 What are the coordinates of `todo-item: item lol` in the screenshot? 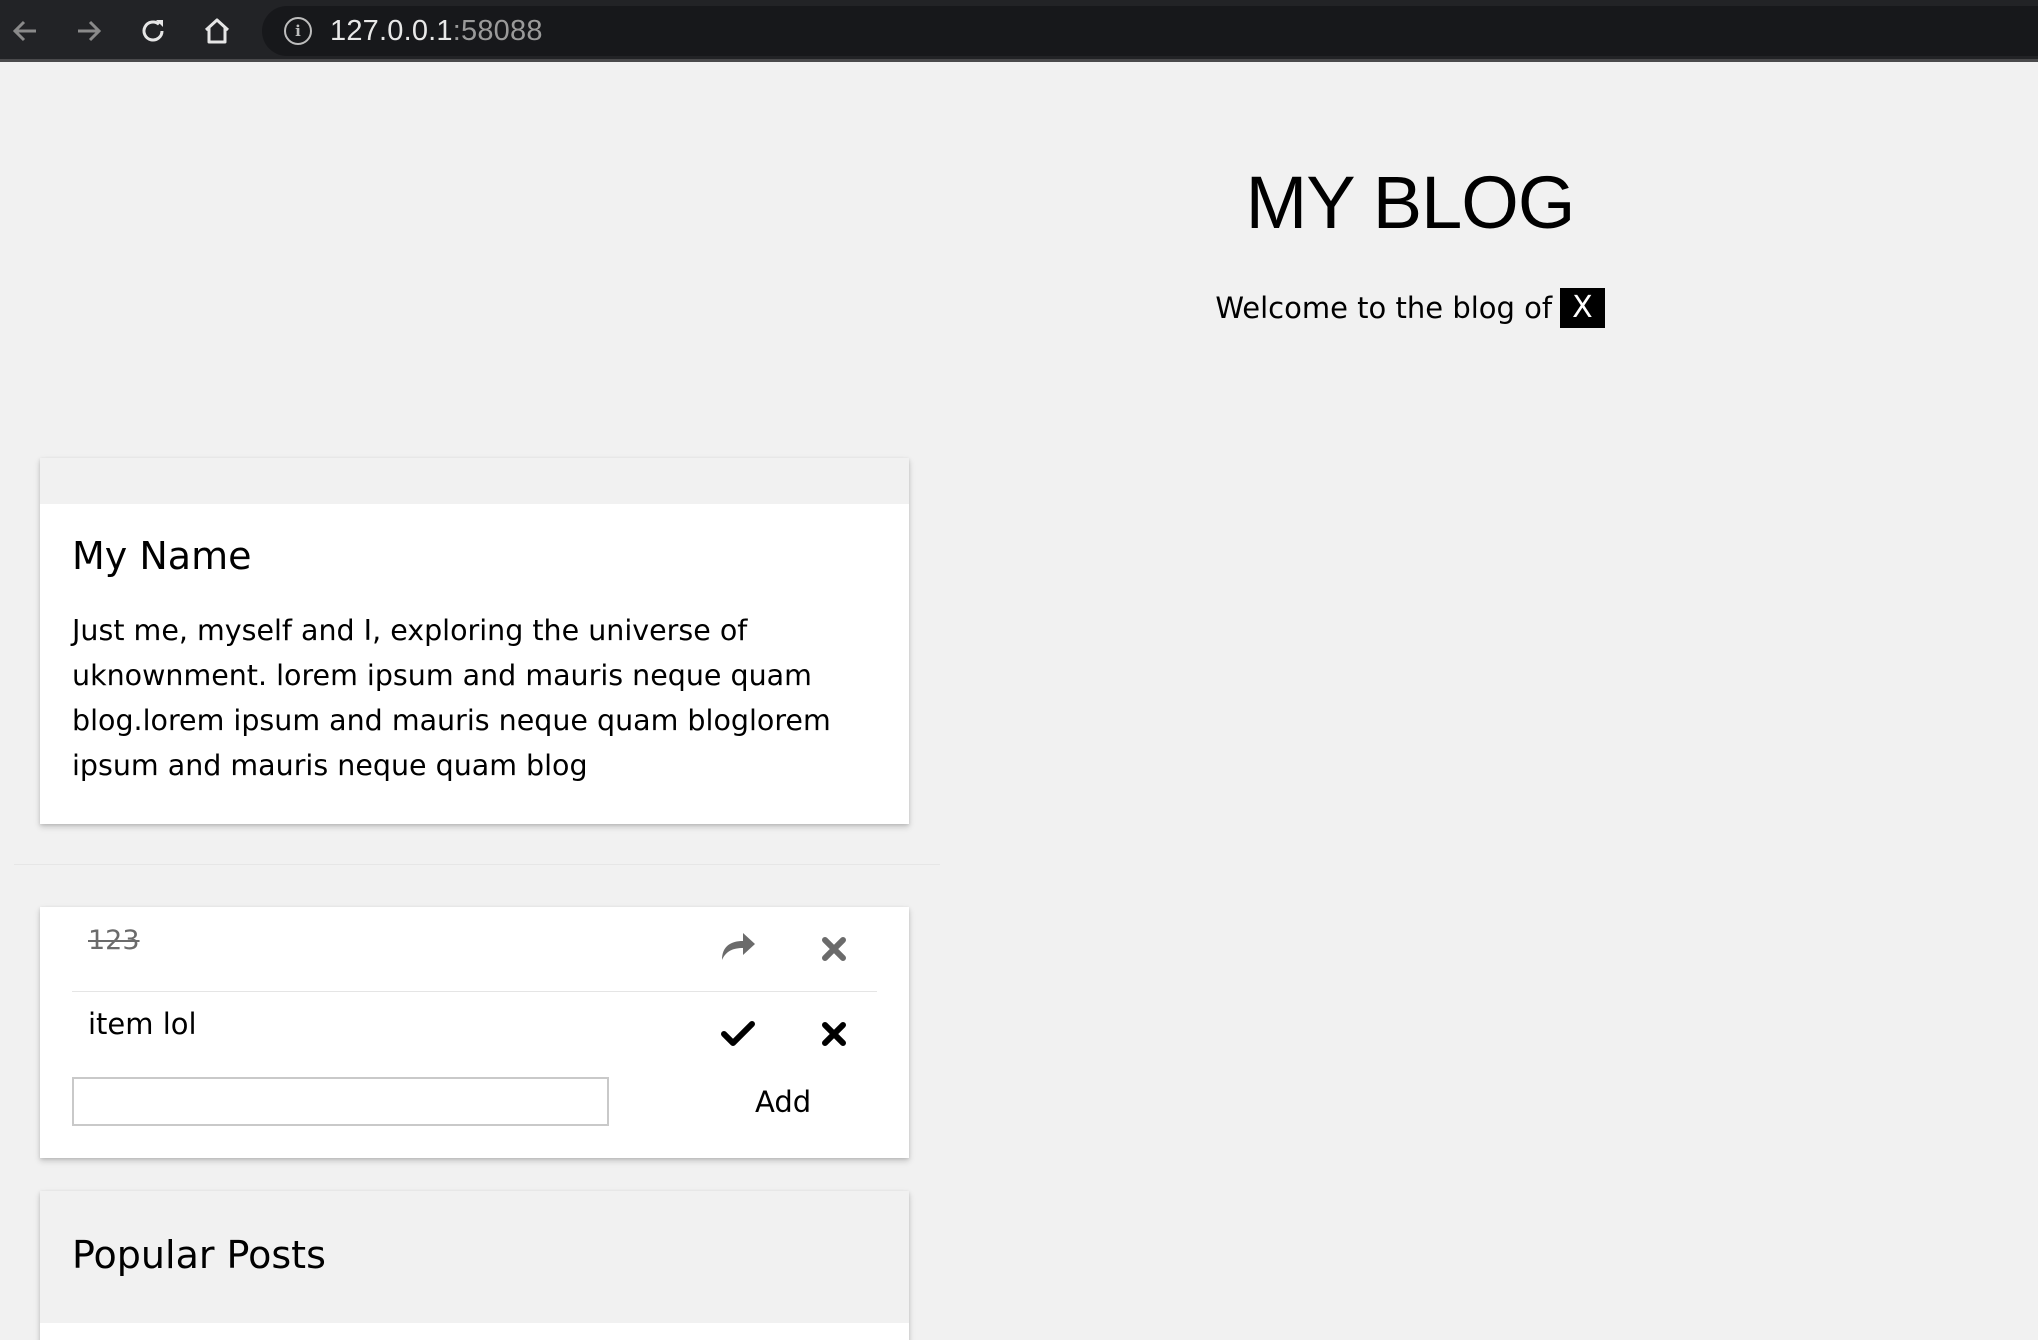 It's located at (474, 1034).